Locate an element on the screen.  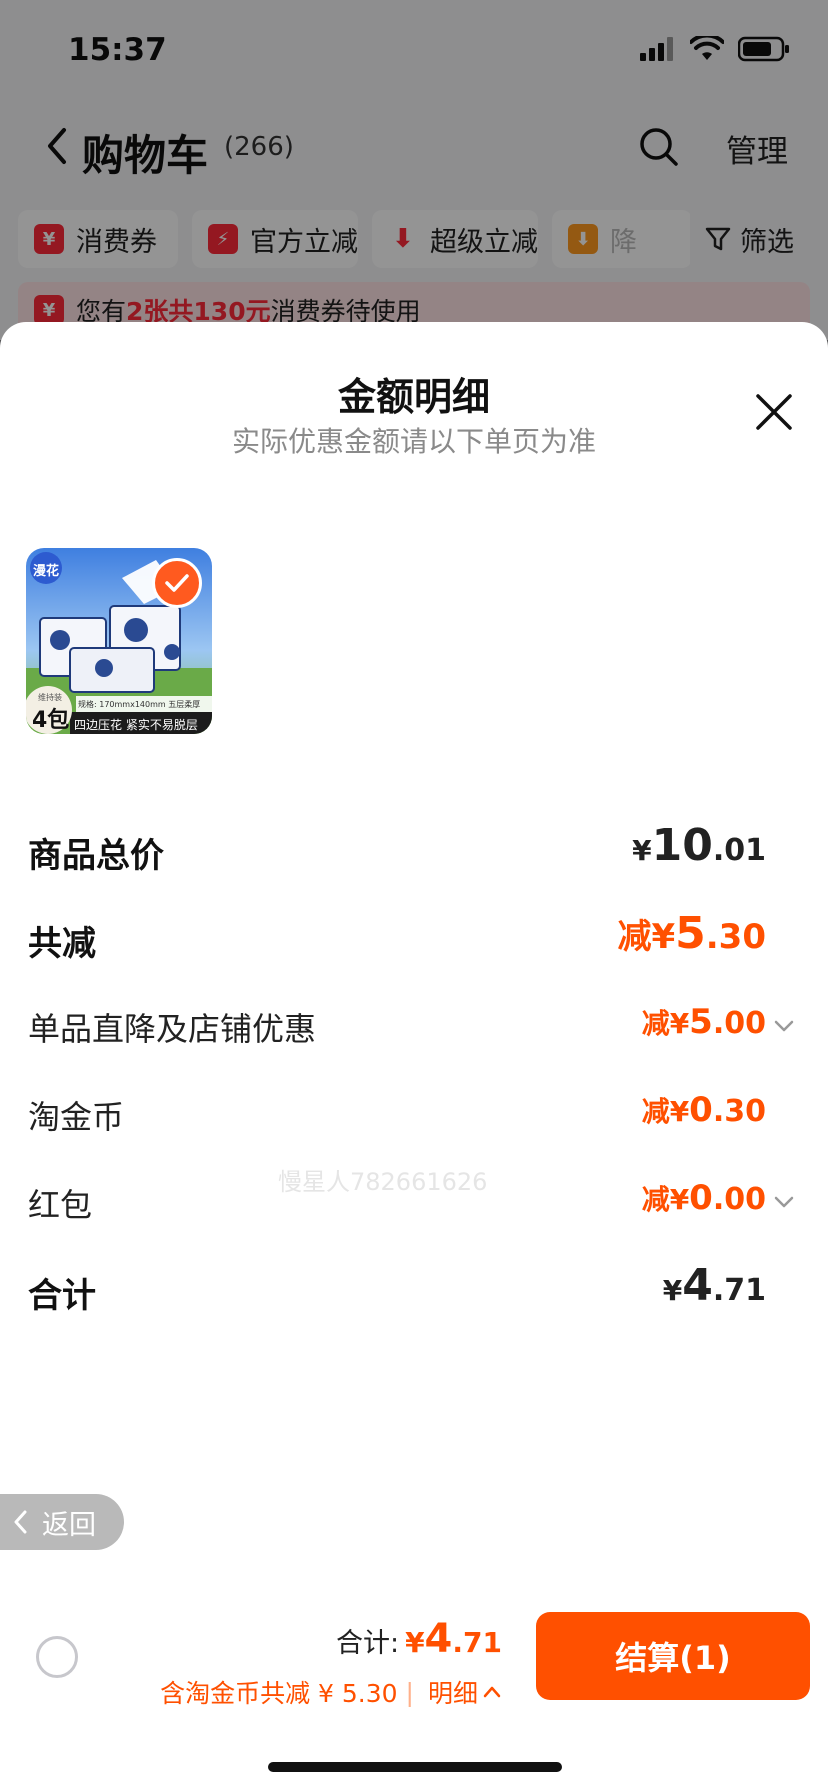
detail-label: 明细 is located at coordinates (452, 1693).